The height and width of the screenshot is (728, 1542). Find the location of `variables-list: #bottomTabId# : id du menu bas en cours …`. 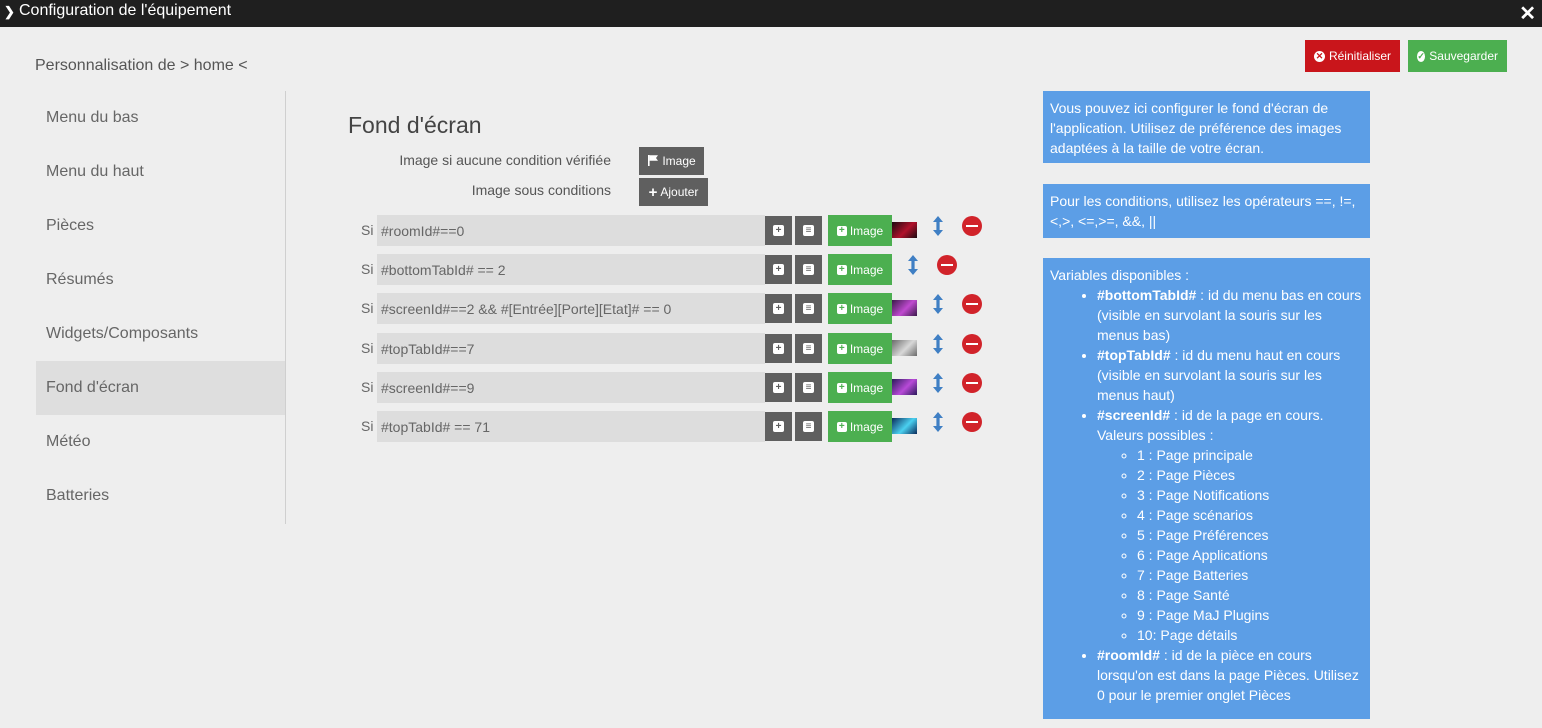

variables-list: #bottomTabId# : id du menu bas en cours … is located at coordinates (1230, 495).